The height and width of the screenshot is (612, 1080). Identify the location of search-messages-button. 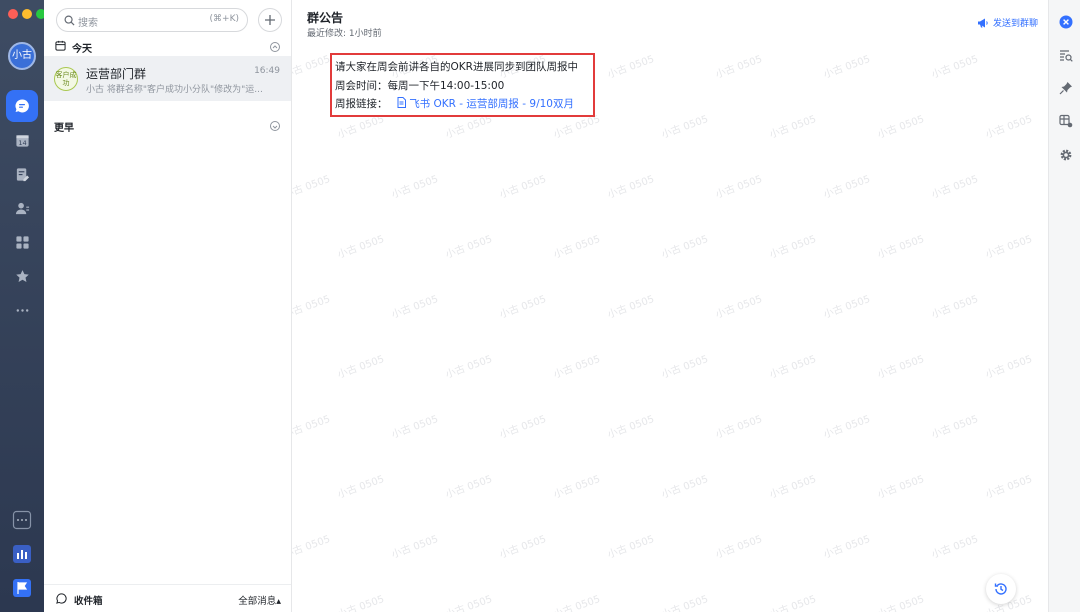
(1066, 56).